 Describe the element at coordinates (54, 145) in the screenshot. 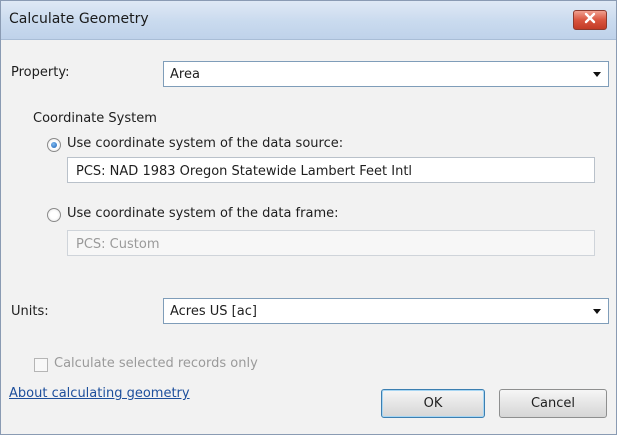

I see `data-source-radio` at that location.